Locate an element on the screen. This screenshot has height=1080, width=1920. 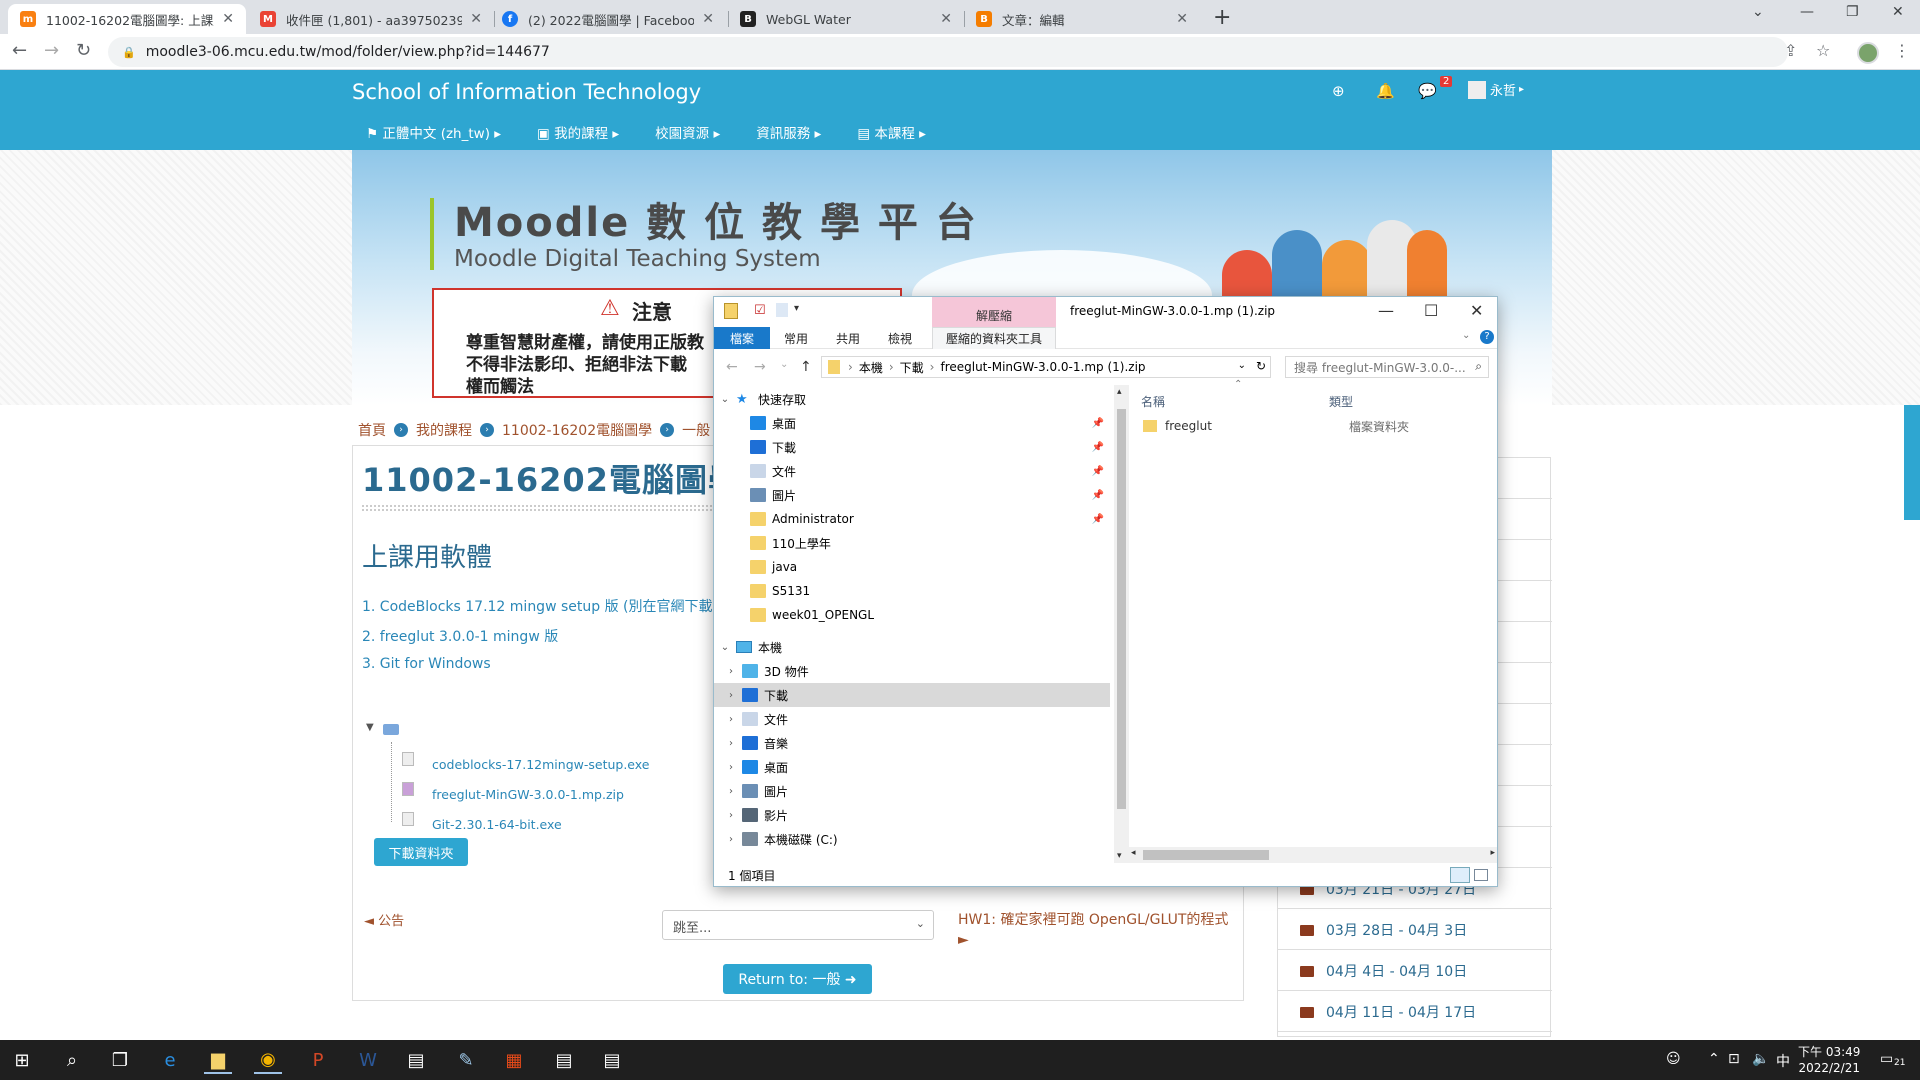
nav-item: › 文件 is located at coordinates (912, 719).